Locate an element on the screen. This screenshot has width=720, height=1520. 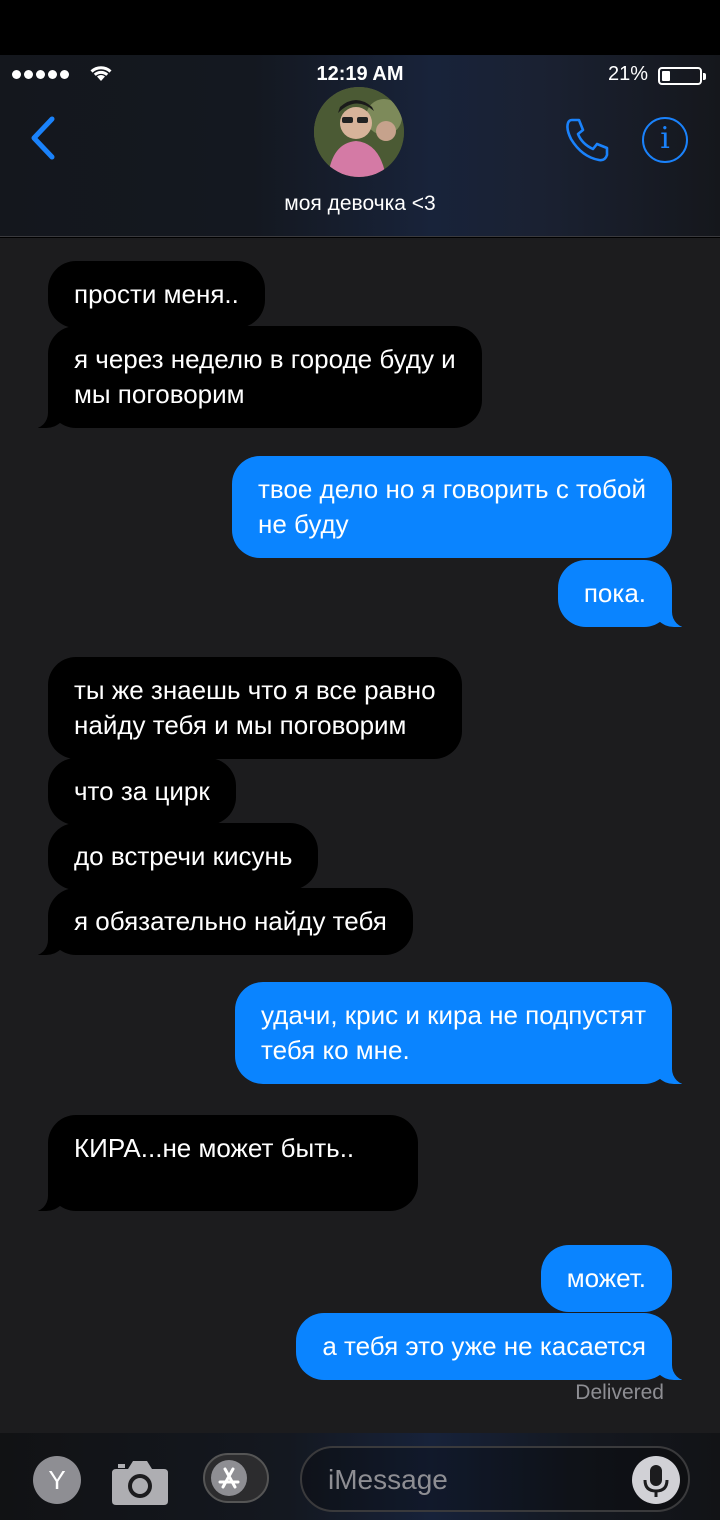
contact-avatar is located at coordinates (359, 132).